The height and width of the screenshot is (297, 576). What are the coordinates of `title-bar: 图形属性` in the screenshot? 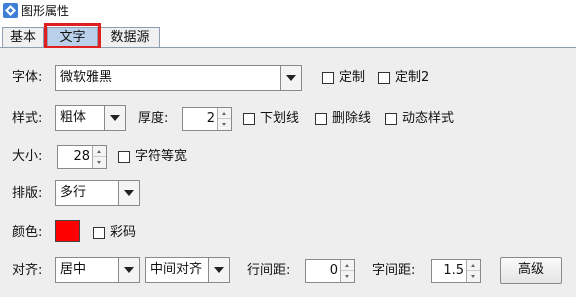 It's located at (288, 11).